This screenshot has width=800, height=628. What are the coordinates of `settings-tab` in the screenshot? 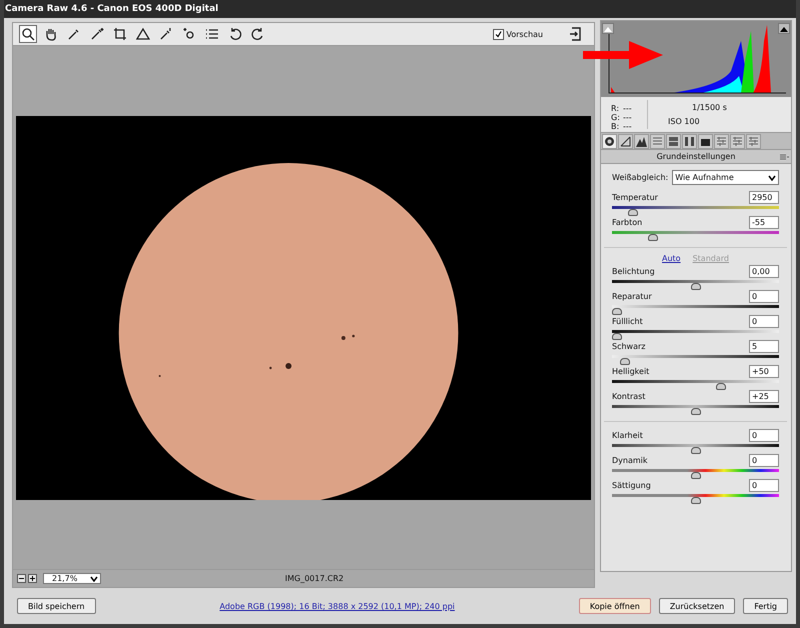 It's located at (753, 141).